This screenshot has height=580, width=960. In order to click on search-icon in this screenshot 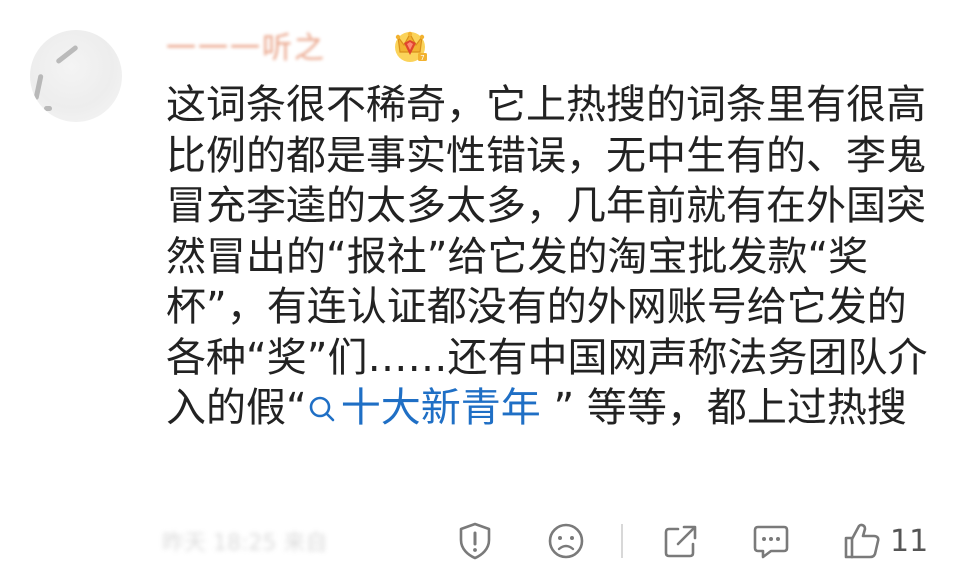, I will do `click(322, 409)`.